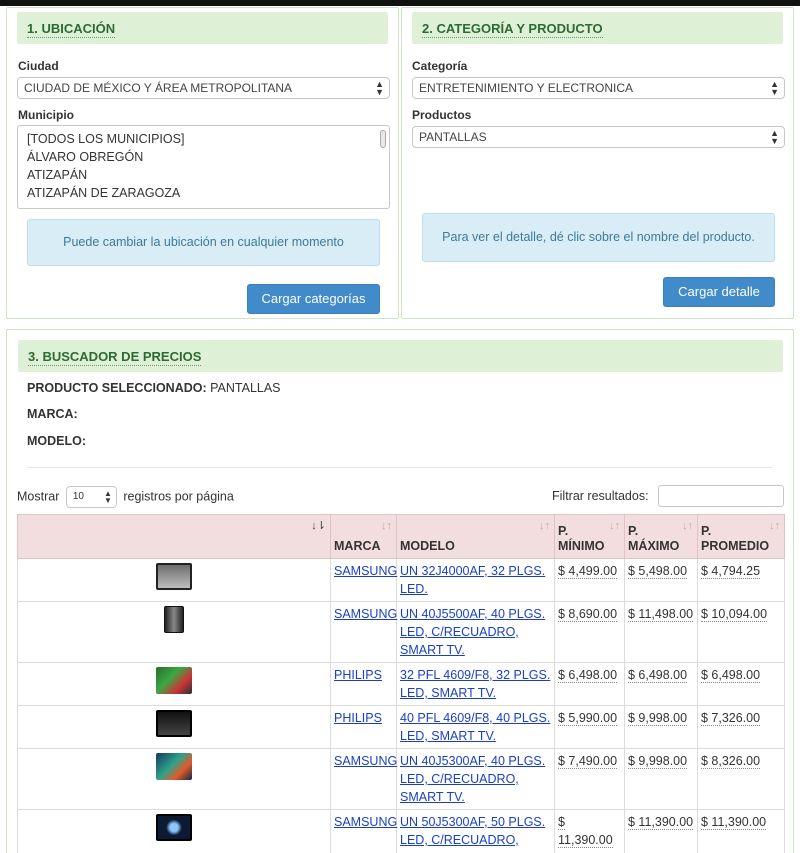 The image size is (800, 853). Describe the element at coordinates (203, 193) in the screenshot. I see `municipio-option: ATIZAPÁN DE ZARAGOZA` at that location.